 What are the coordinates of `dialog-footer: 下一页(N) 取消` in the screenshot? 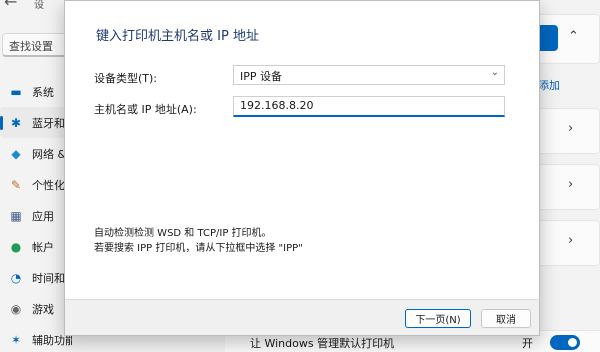 It's located at (302, 317).